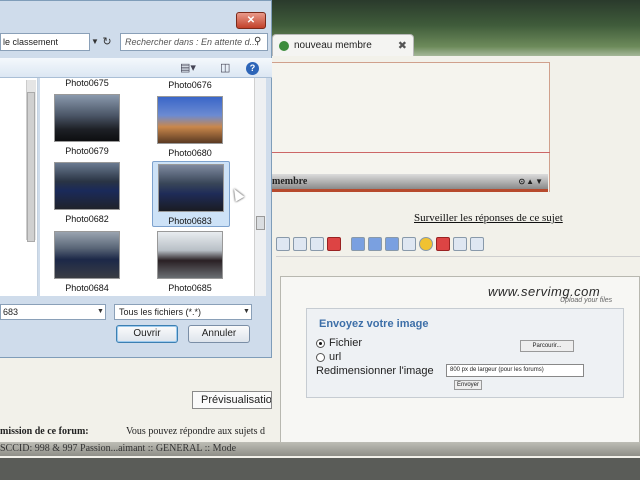 The width and height of the screenshot is (640, 480). Describe the element at coordinates (283, 244) in the screenshot. I see `image-icon` at that location.